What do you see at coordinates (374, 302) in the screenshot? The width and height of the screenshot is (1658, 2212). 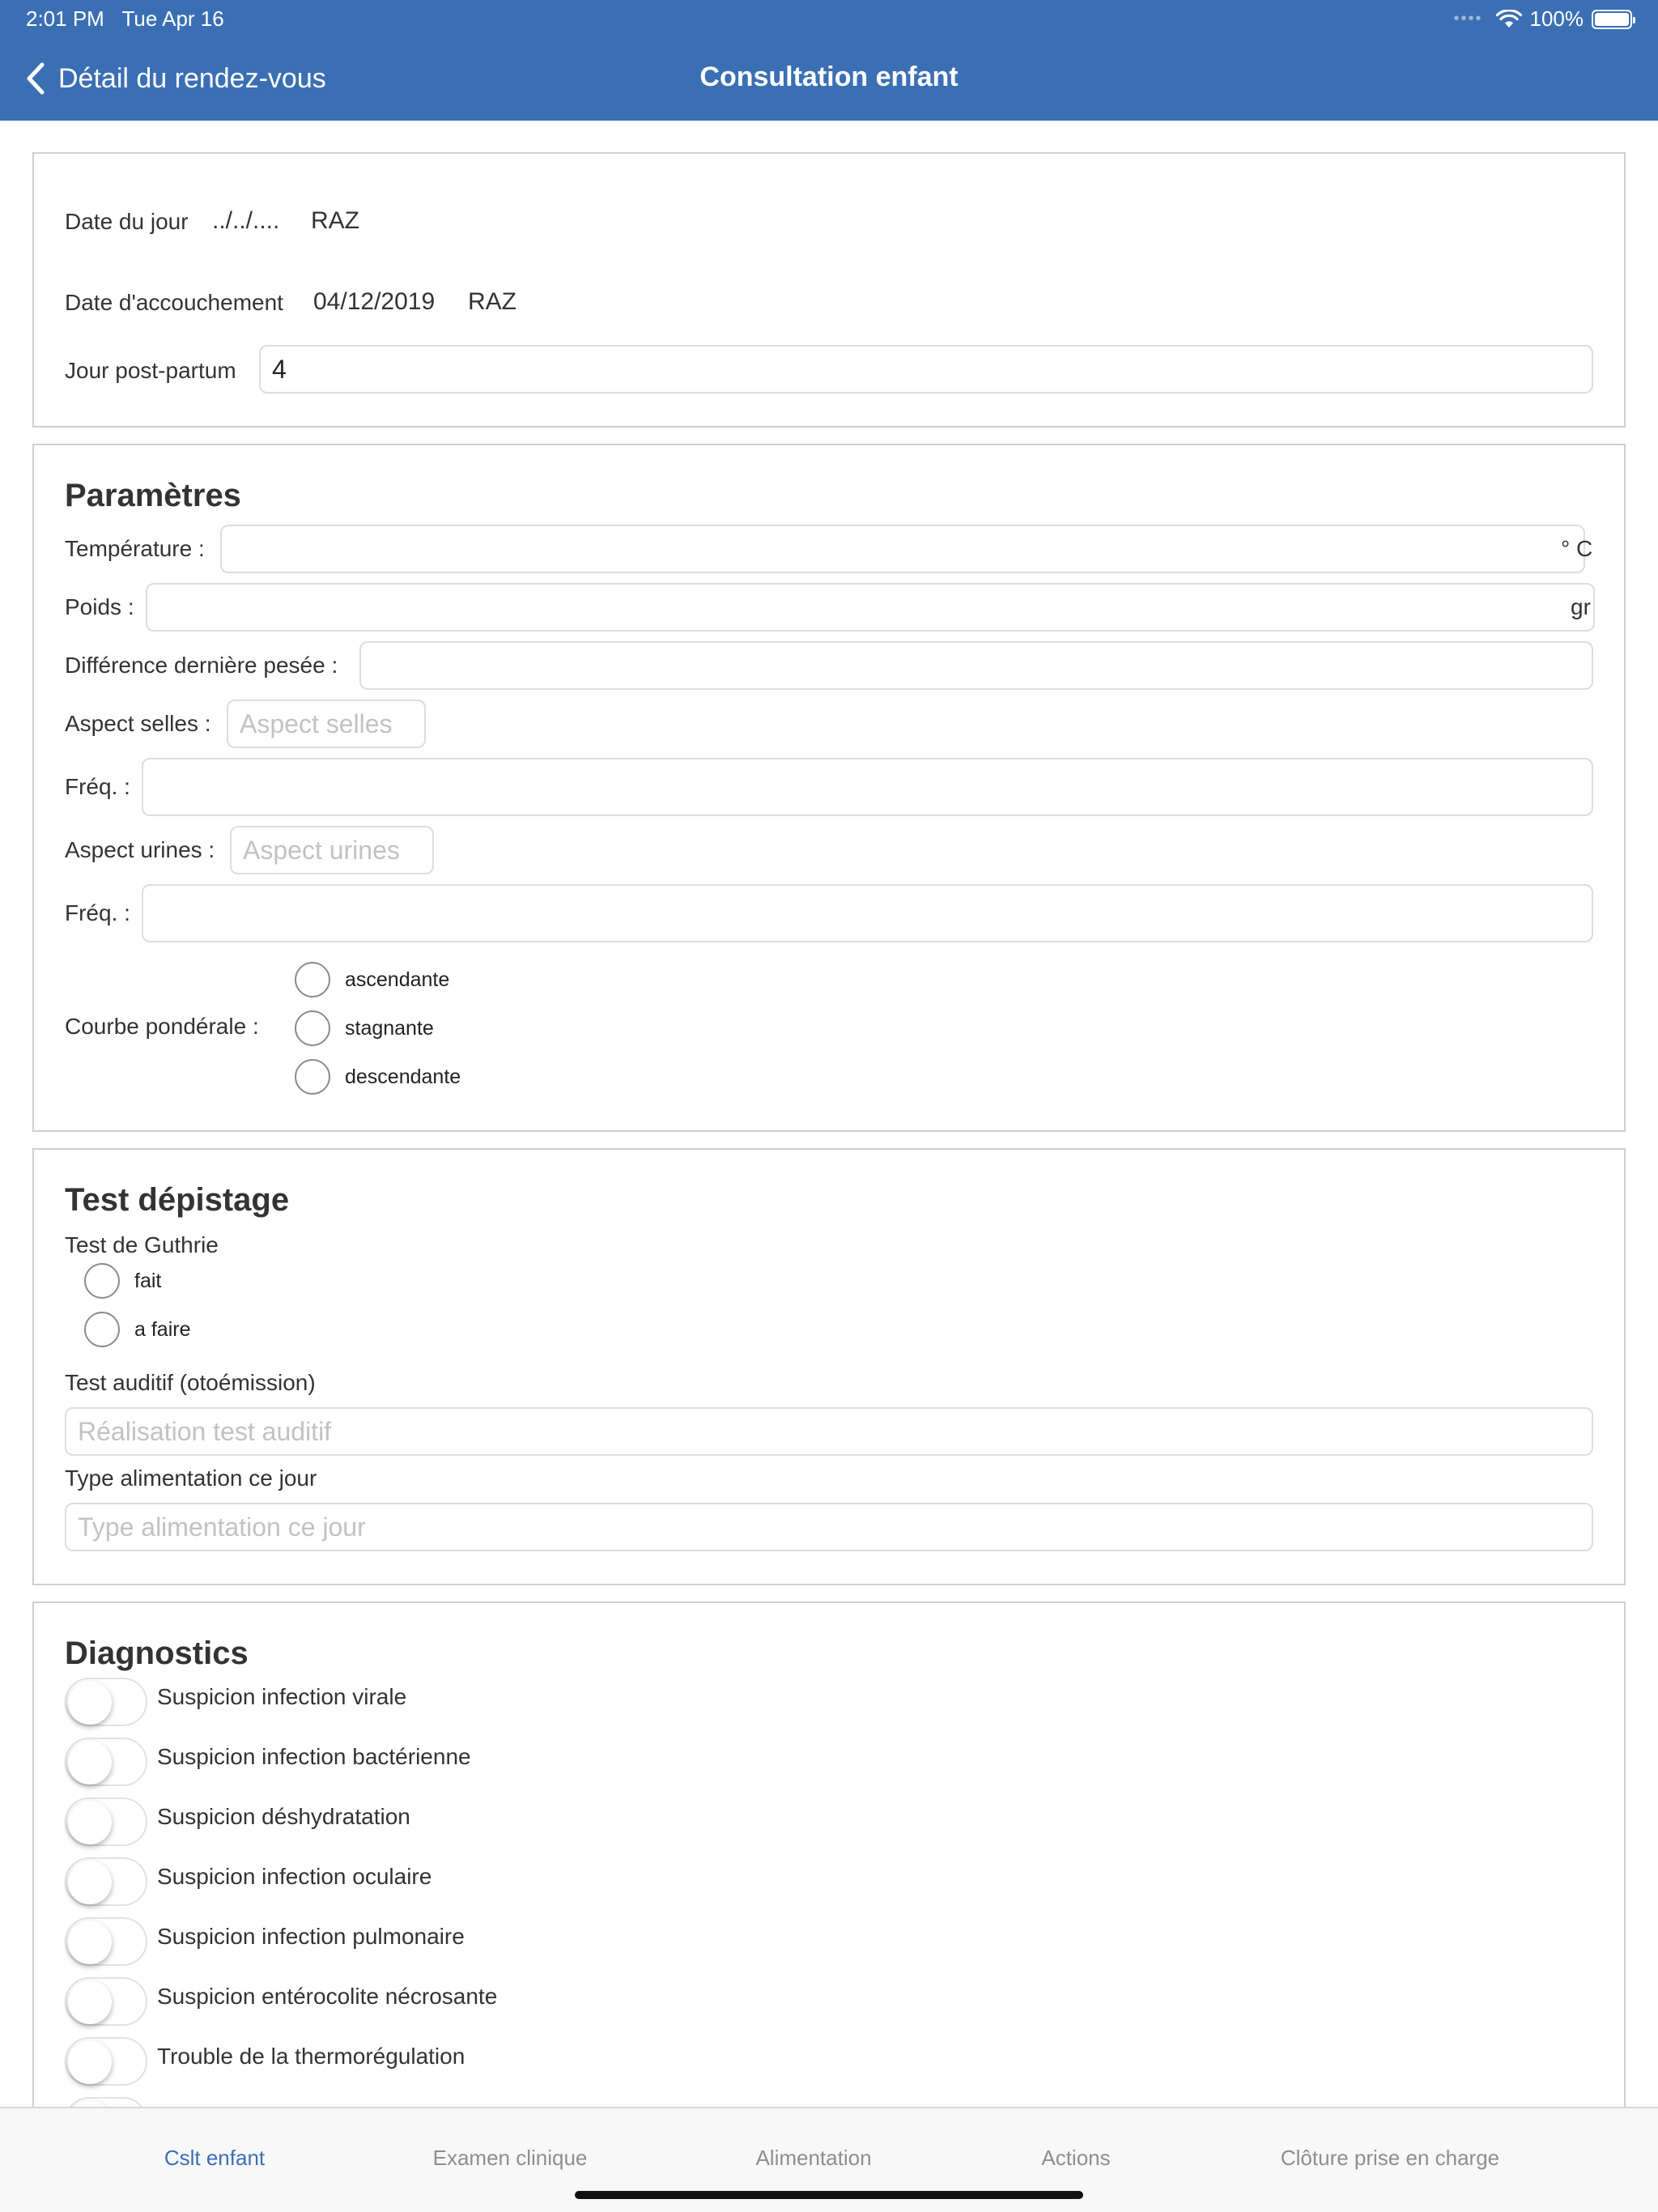 I see `date-accouchement-value: 04/12/2019` at bounding box center [374, 302].